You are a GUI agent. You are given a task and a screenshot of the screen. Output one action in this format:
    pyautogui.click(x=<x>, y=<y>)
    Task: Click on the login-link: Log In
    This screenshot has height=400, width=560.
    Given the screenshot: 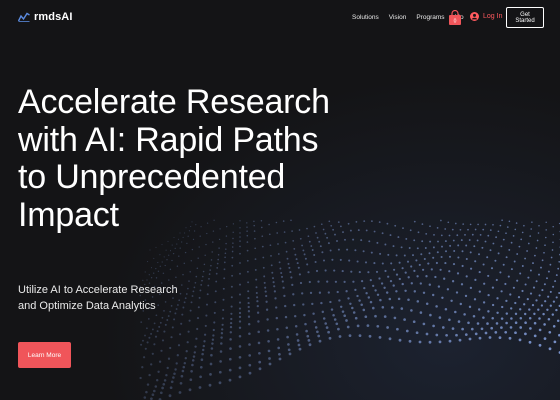 What is the action you would take?
    pyautogui.click(x=486, y=16)
    